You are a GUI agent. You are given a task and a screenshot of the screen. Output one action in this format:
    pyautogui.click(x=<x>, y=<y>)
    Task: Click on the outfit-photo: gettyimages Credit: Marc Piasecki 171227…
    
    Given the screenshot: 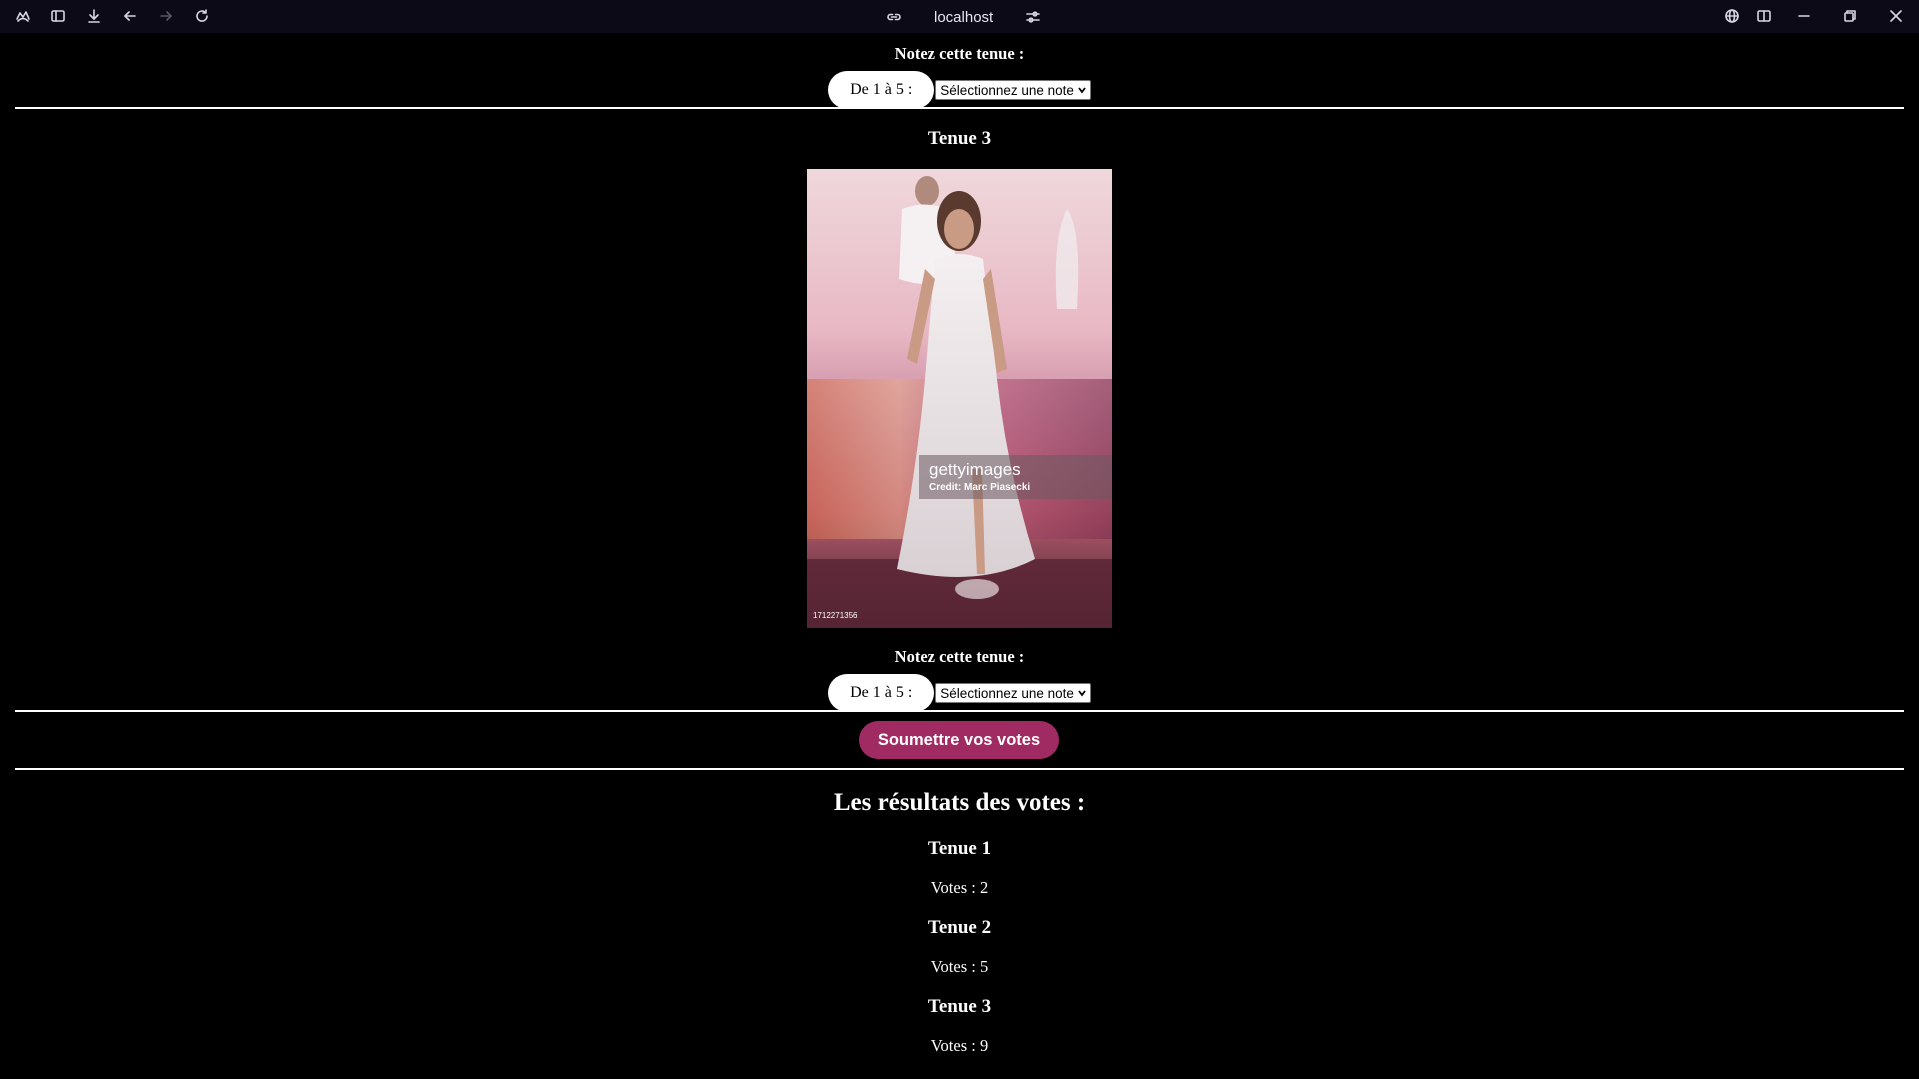 What is the action you would take?
    pyautogui.click(x=959, y=398)
    